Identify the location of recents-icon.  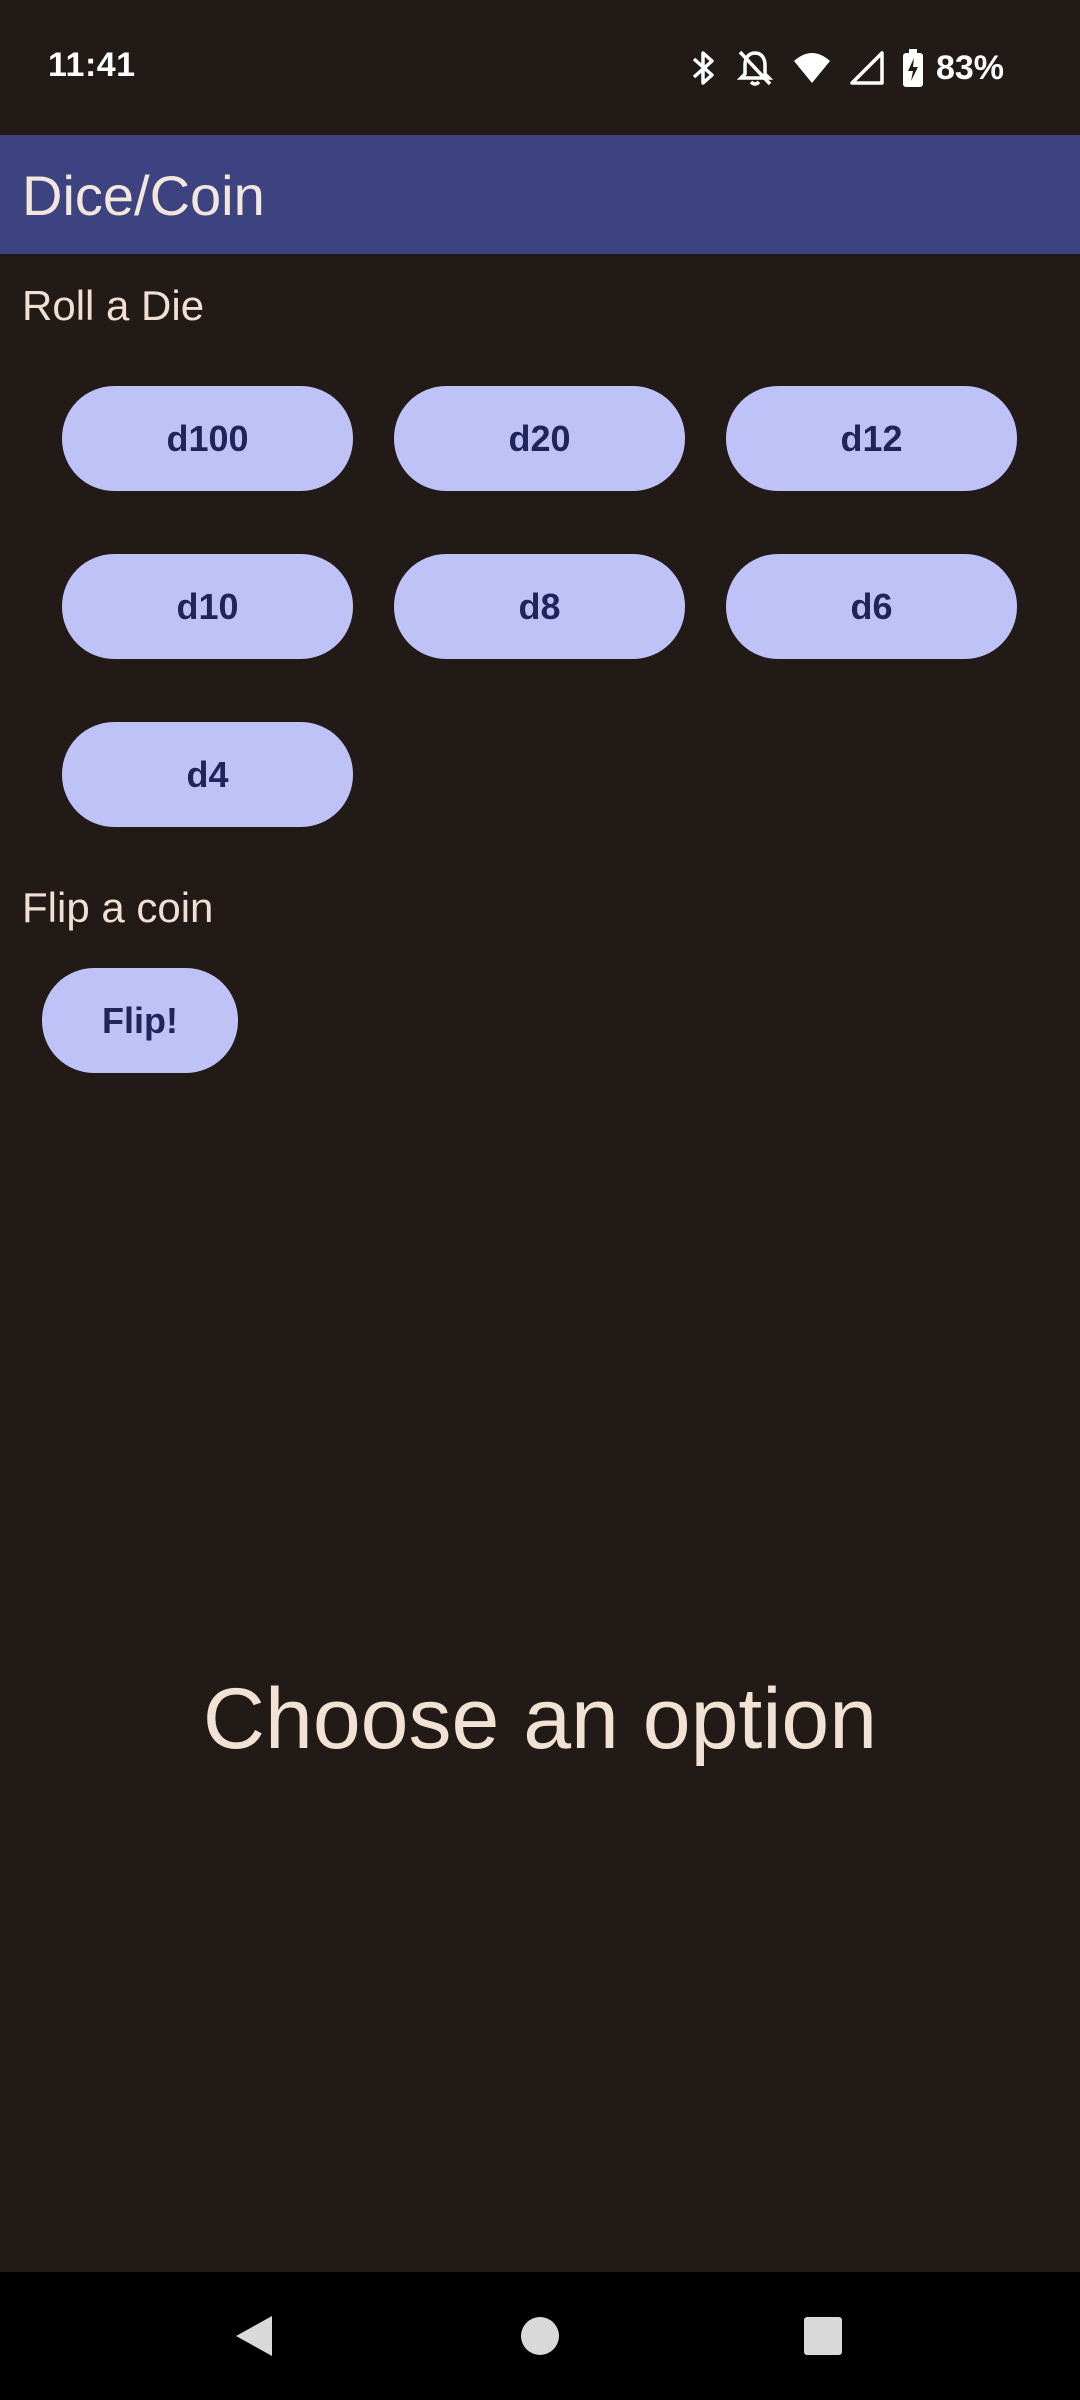
(823, 2336).